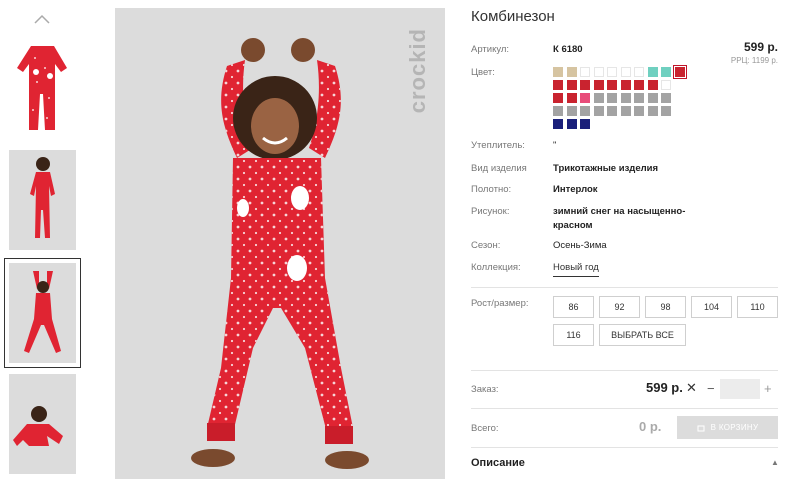 This screenshot has width=800, height=479. I want to click on quantity-input, so click(740, 389).